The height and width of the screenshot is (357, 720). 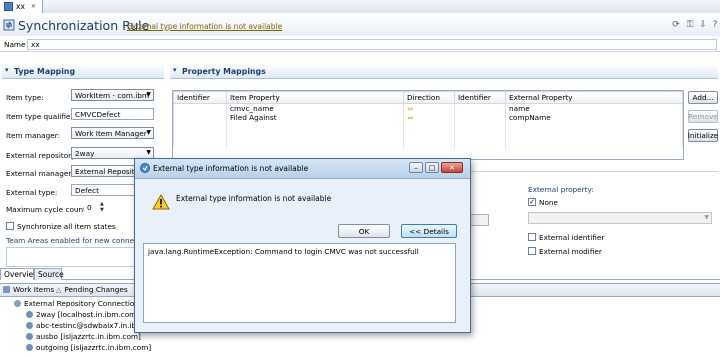 I want to click on sync-all-checkbox, so click(x=10, y=226).